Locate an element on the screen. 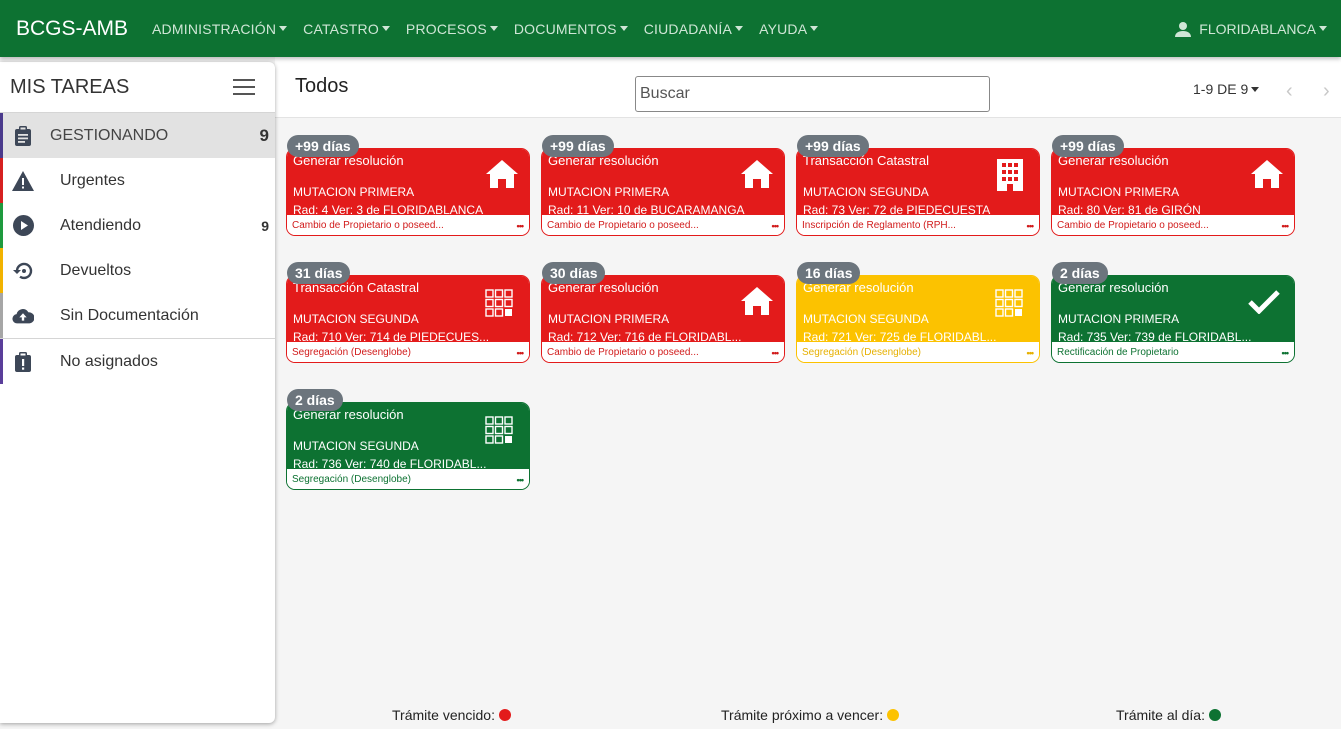  clipboard-icon is located at coordinates (23, 136).